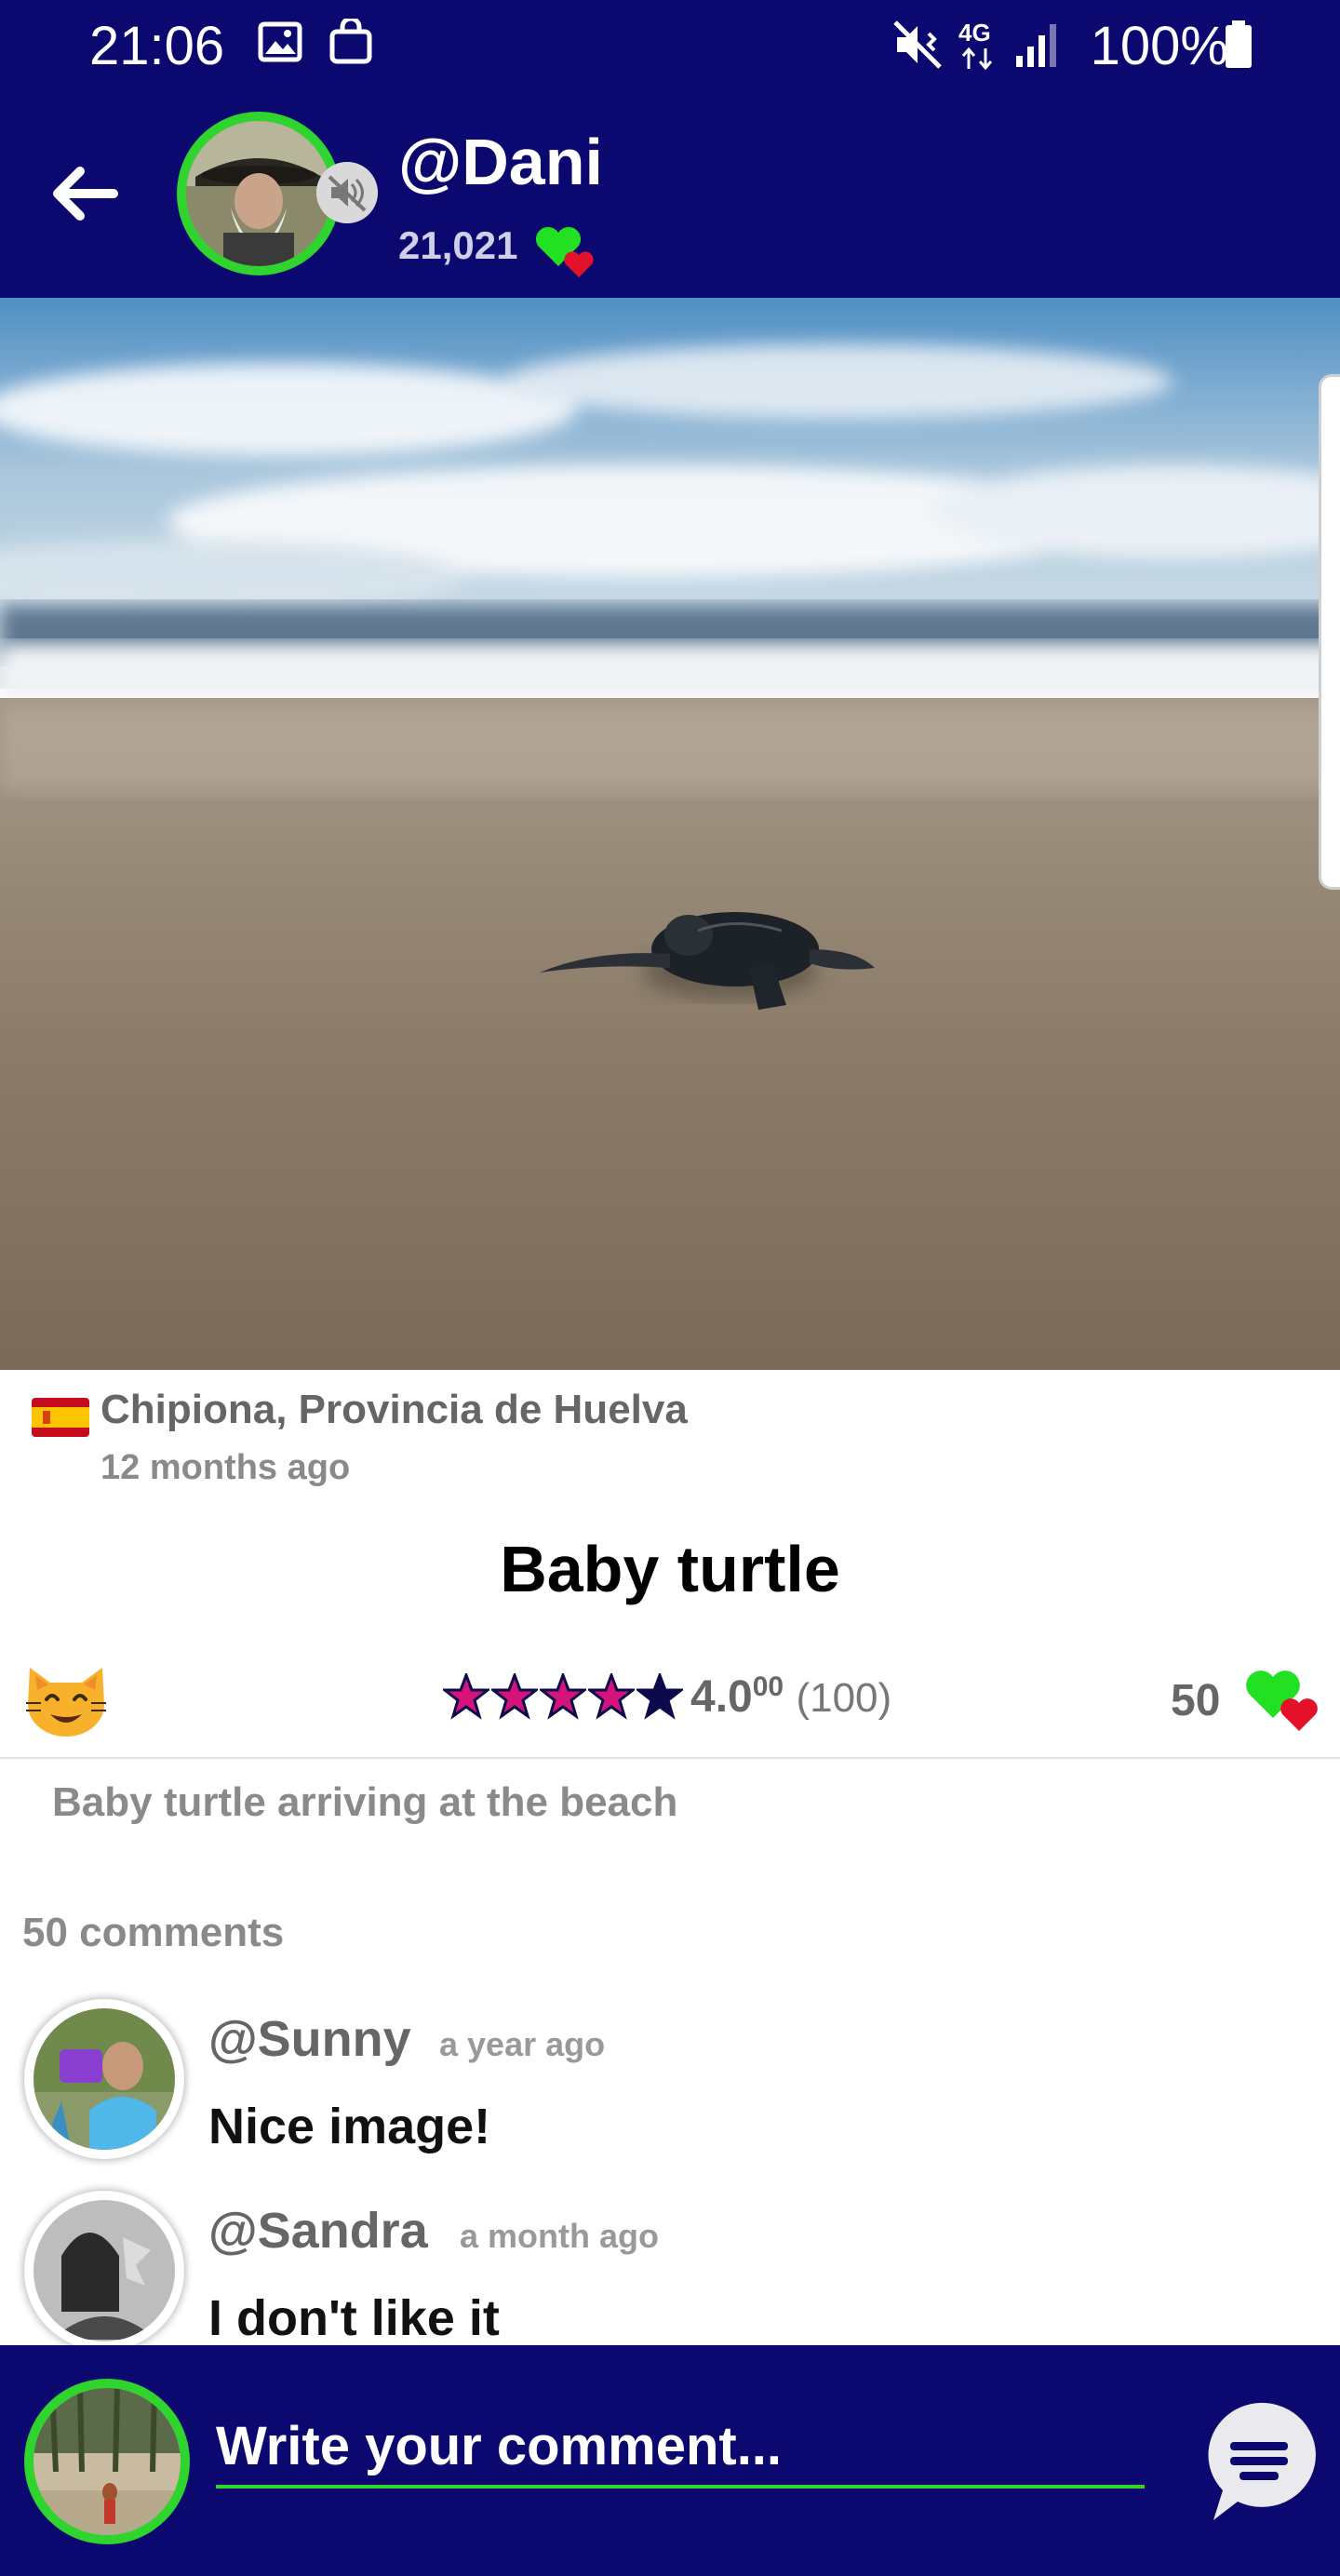  What do you see at coordinates (670, 193) in the screenshot?
I see `profile-header: @Dani 21,021` at bounding box center [670, 193].